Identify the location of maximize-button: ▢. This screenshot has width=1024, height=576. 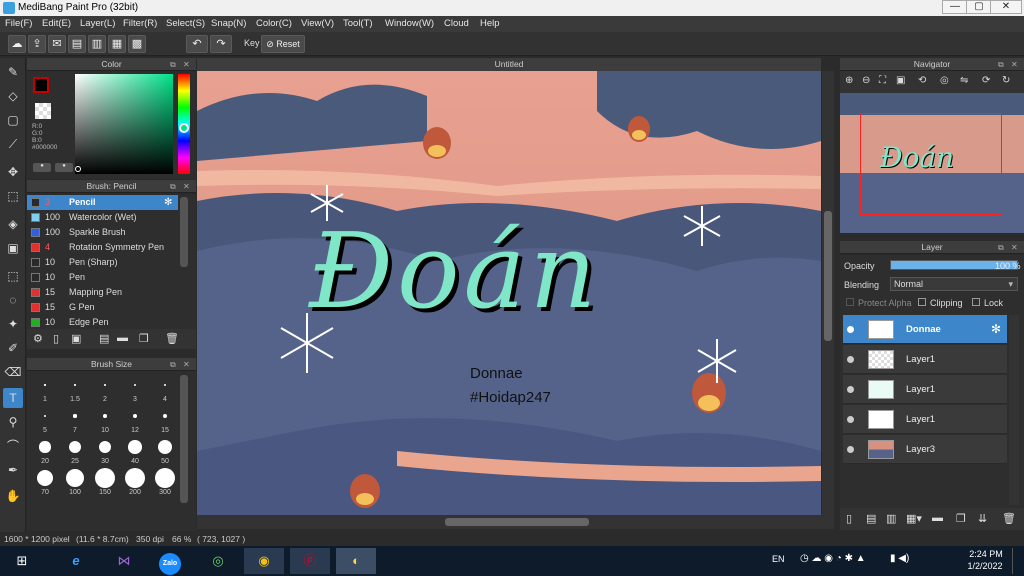
(979, 7).